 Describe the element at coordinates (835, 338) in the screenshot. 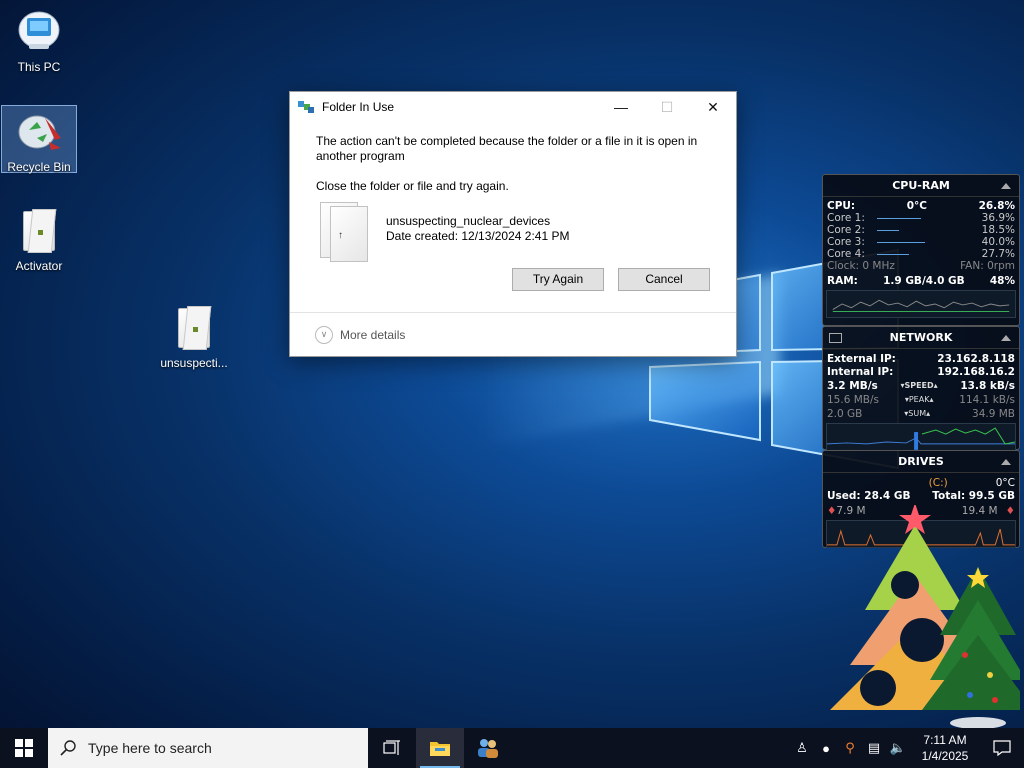

I see `monitor-icon` at that location.